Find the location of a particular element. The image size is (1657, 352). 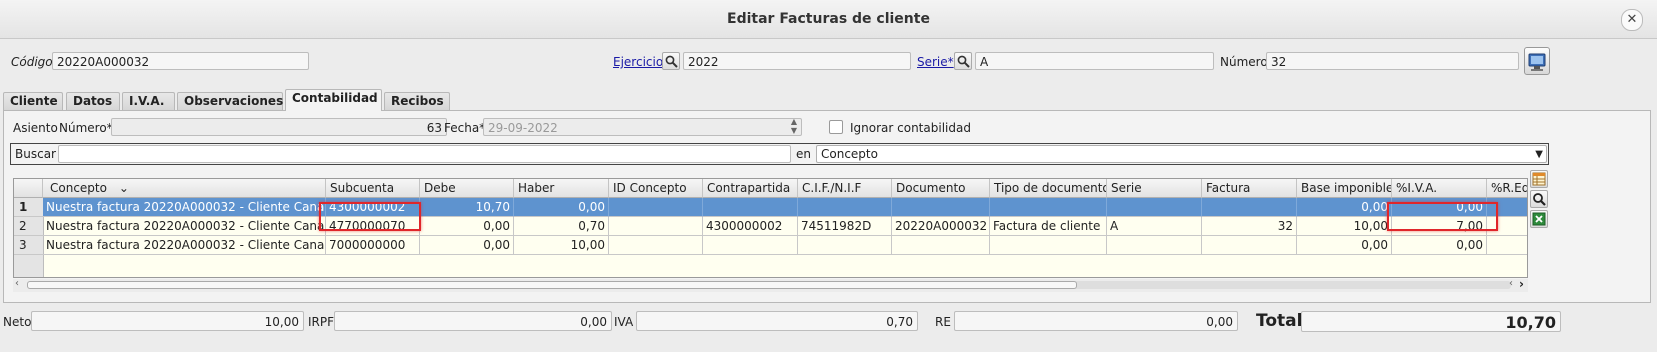

tab-datos: Datos is located at coordinates (93, 101).